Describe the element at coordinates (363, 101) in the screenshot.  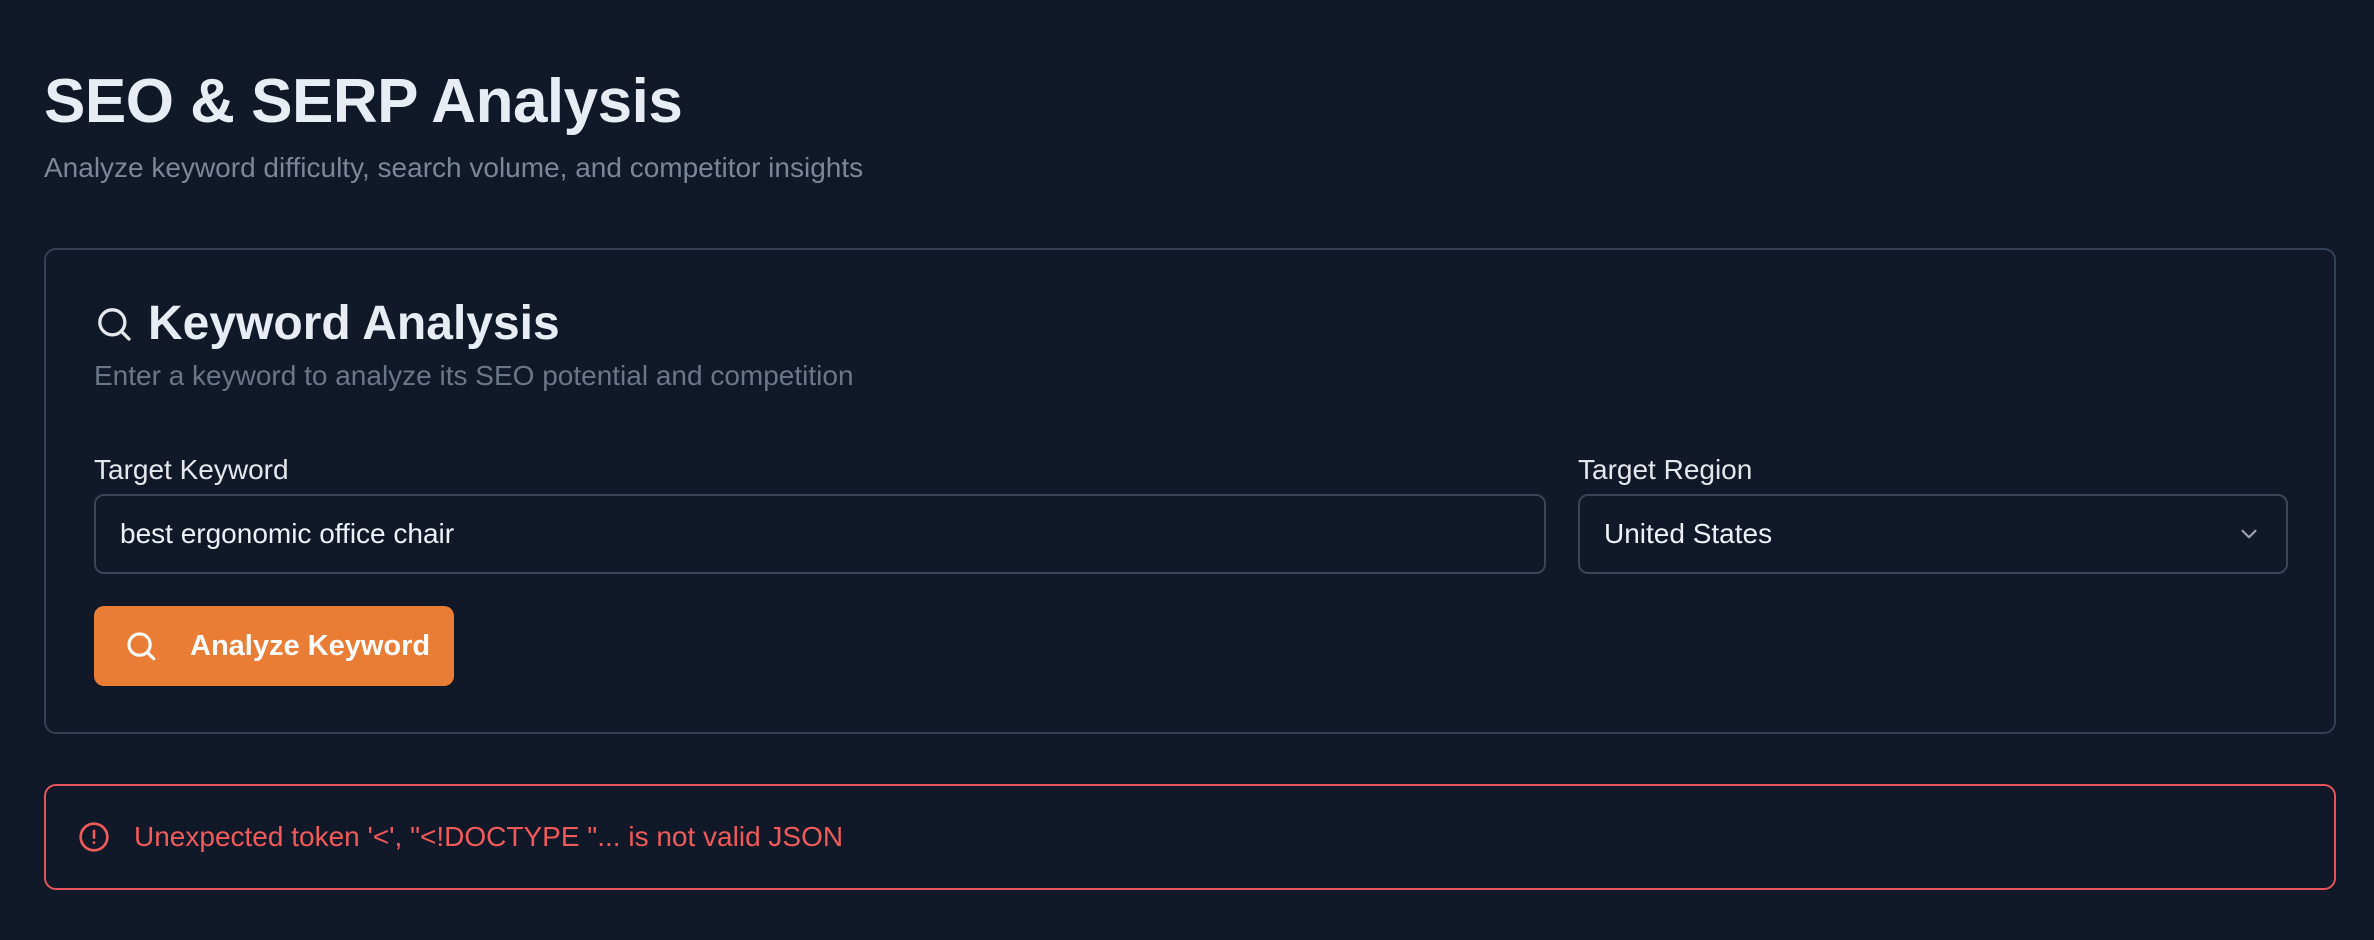
I see `page-title: SEO & SERP Analysis` at that location.